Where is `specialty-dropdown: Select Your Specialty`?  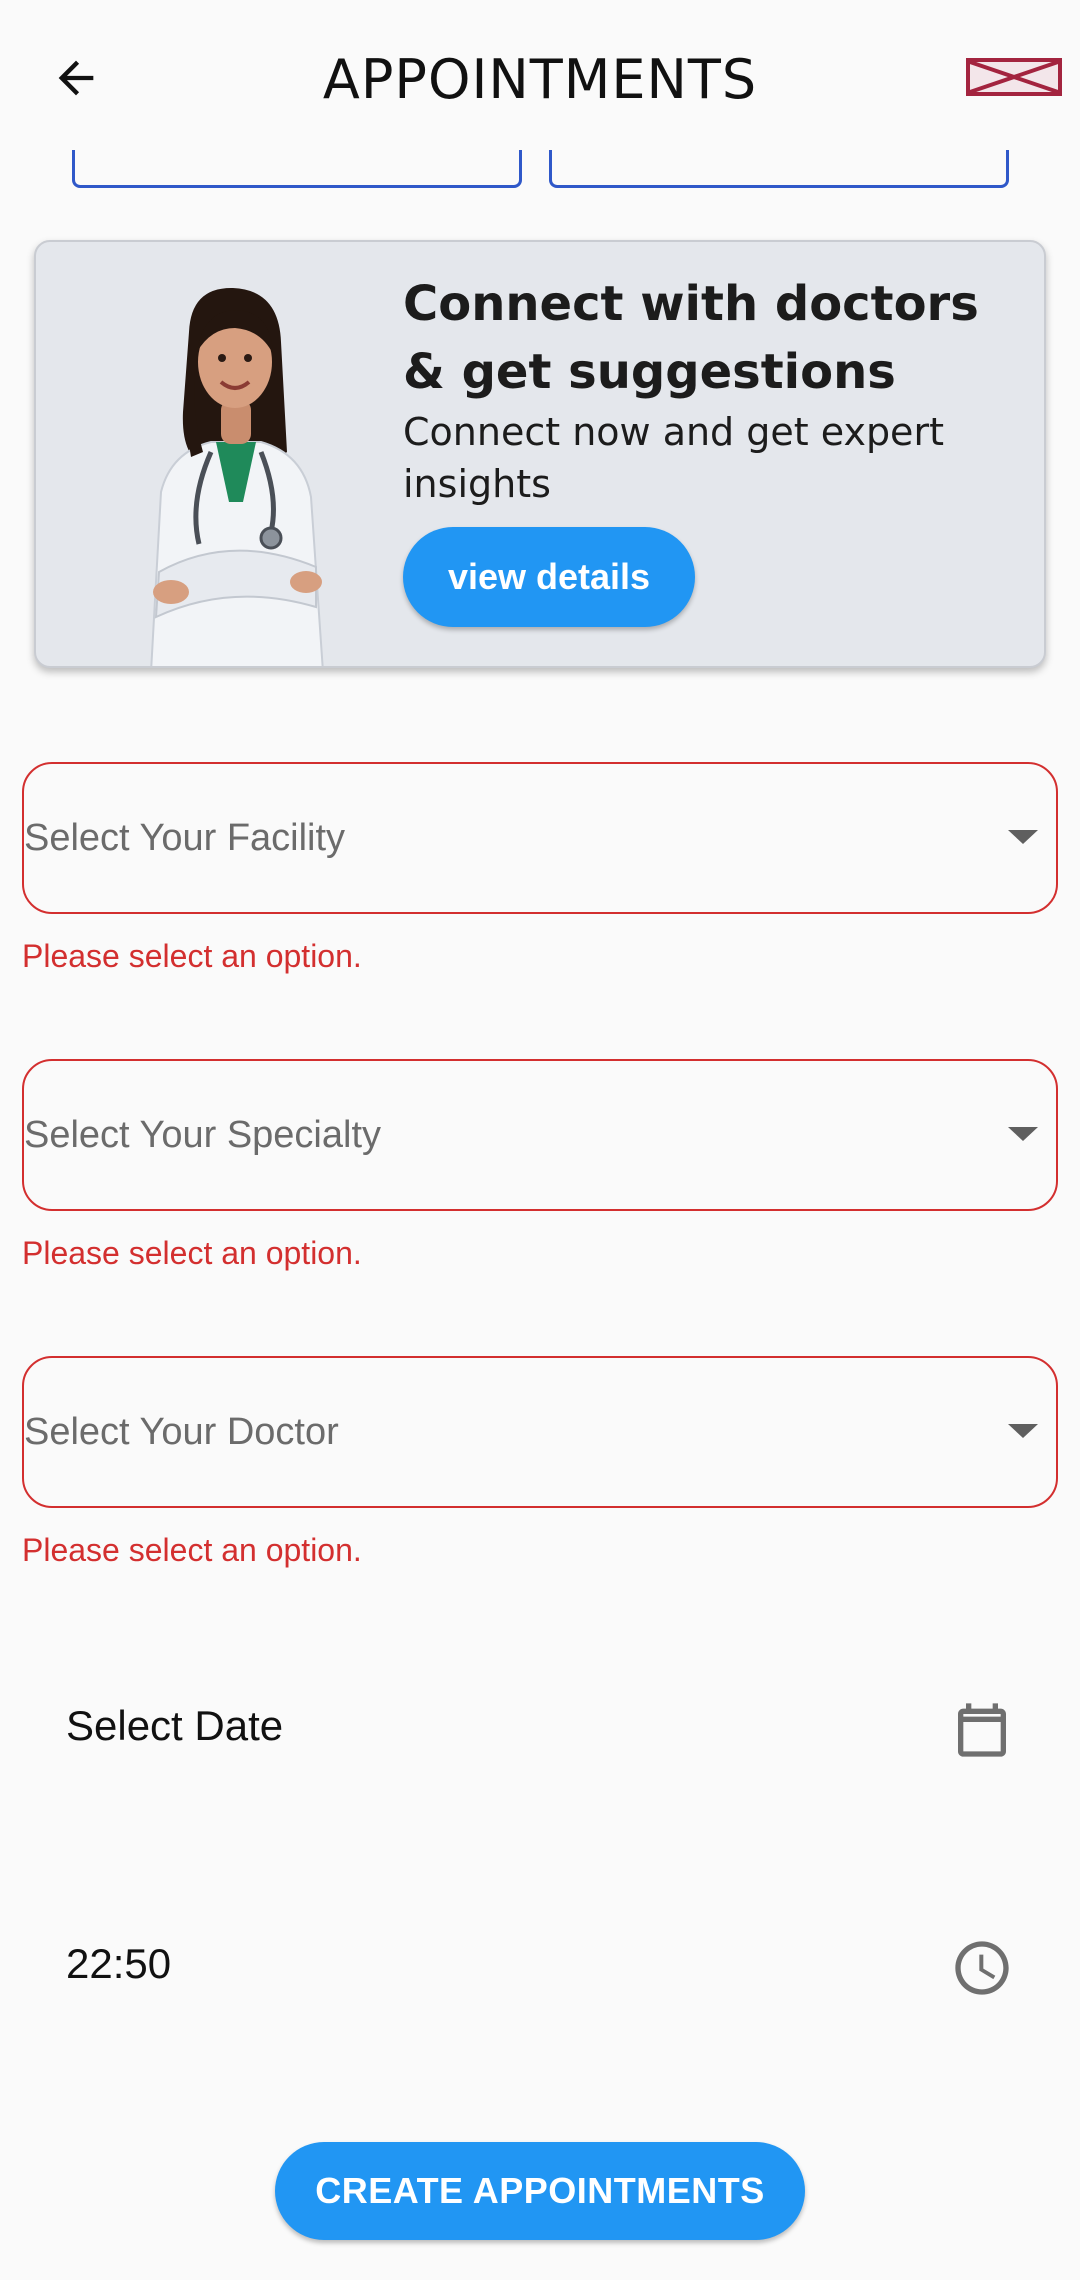
specialty-dropdown: Select Your Specialty is located at coordinates (540, 1135).